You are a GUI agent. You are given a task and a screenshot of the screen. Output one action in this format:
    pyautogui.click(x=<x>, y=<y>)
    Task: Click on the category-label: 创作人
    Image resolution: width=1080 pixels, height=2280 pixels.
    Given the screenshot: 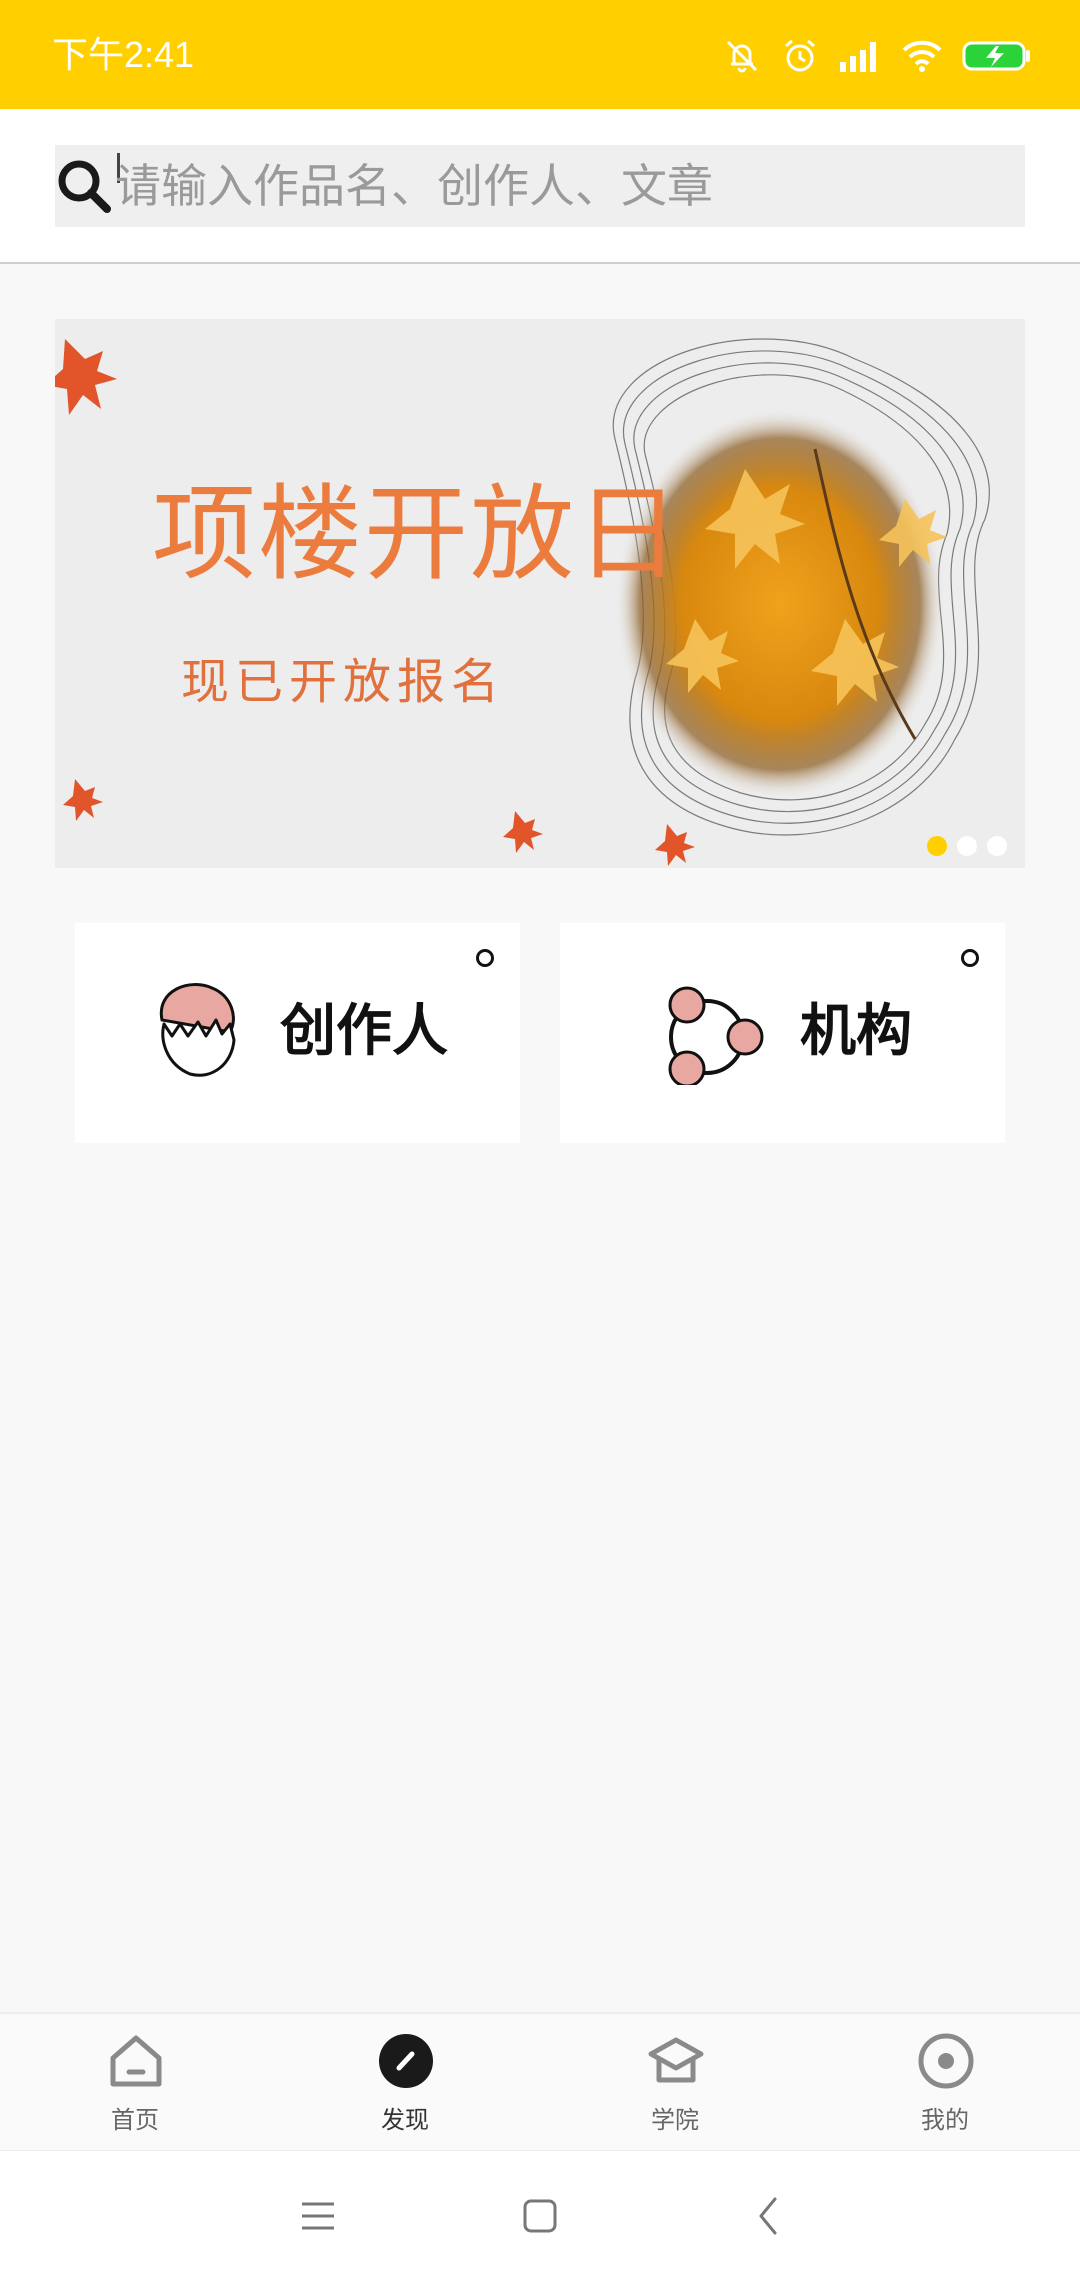 What is the action you would take?
    pyautogui.click(x=364, y=1031)
    